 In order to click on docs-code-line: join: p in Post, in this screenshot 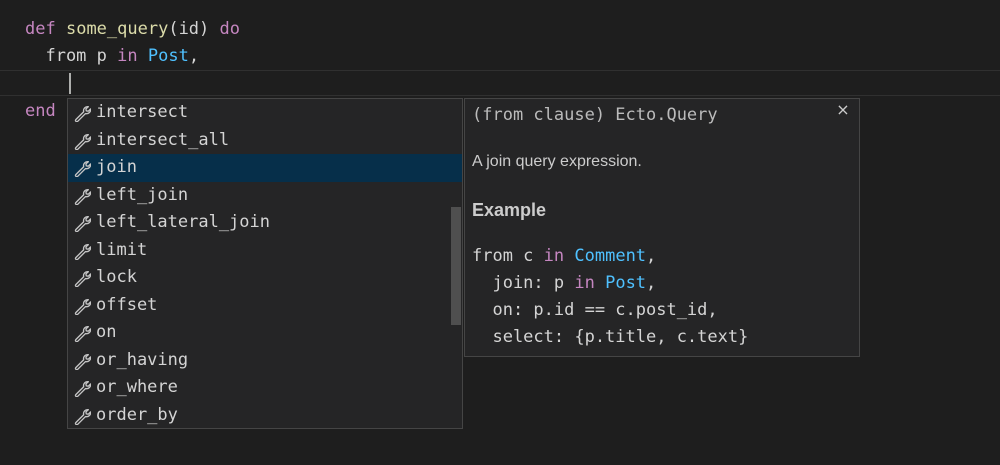, I will do `click(564, 283)`.